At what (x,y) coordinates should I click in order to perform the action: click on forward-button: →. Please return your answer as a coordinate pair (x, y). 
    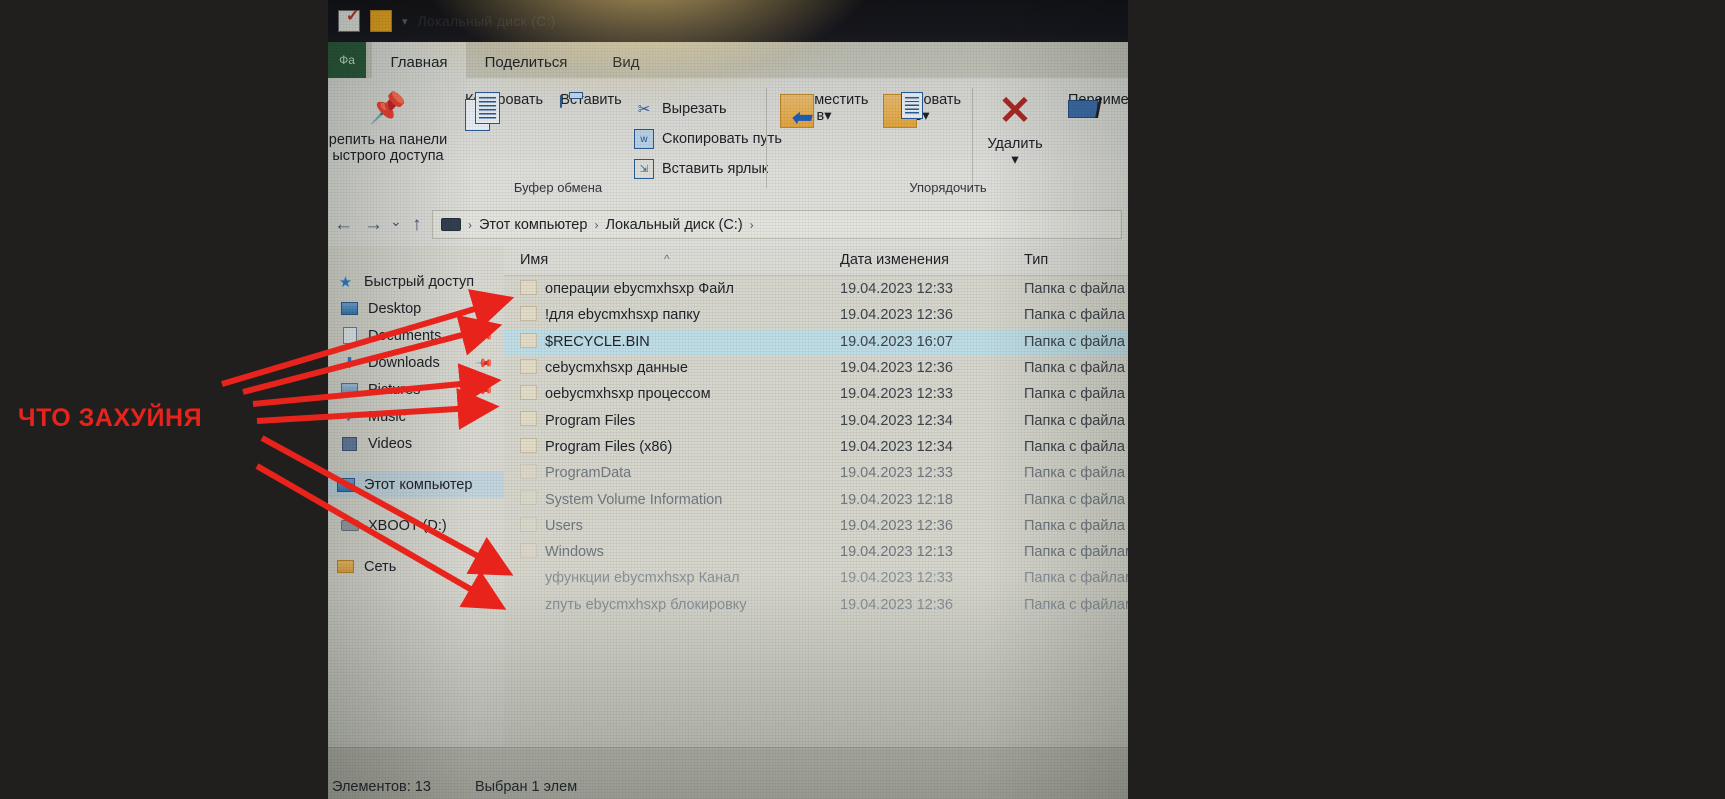
    Looking at the image, I should click on (373, 225).